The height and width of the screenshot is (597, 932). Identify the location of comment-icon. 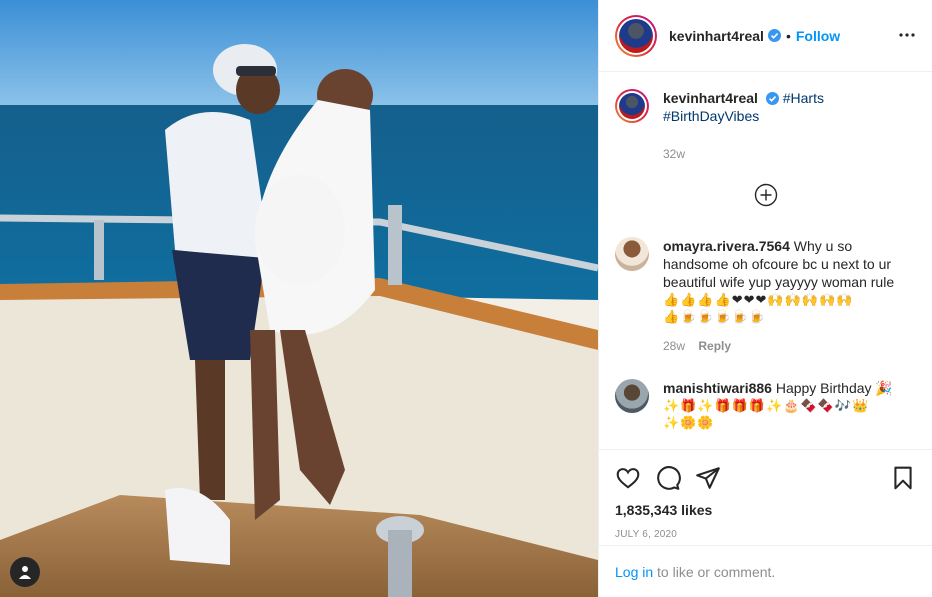
(668, 478).